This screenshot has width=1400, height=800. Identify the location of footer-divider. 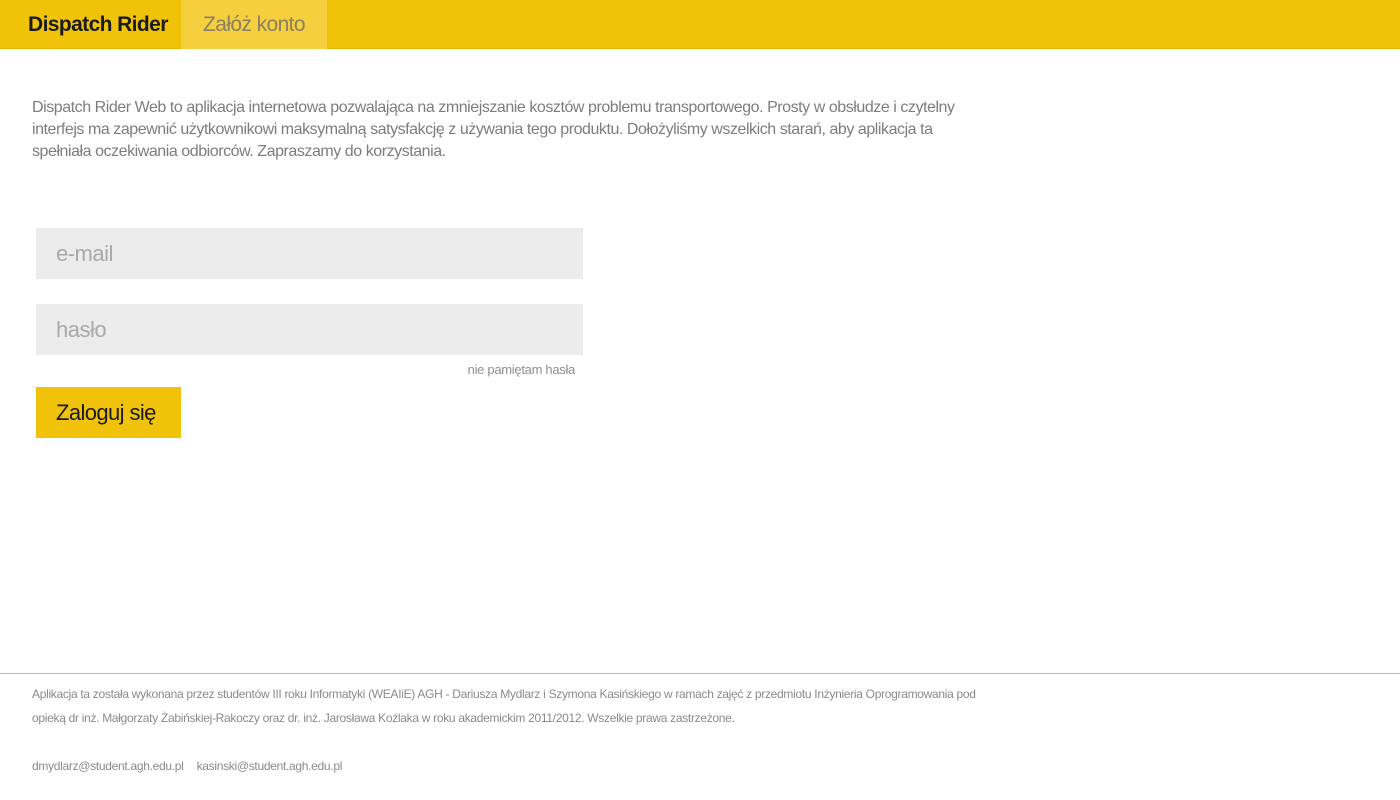
(700, 673).